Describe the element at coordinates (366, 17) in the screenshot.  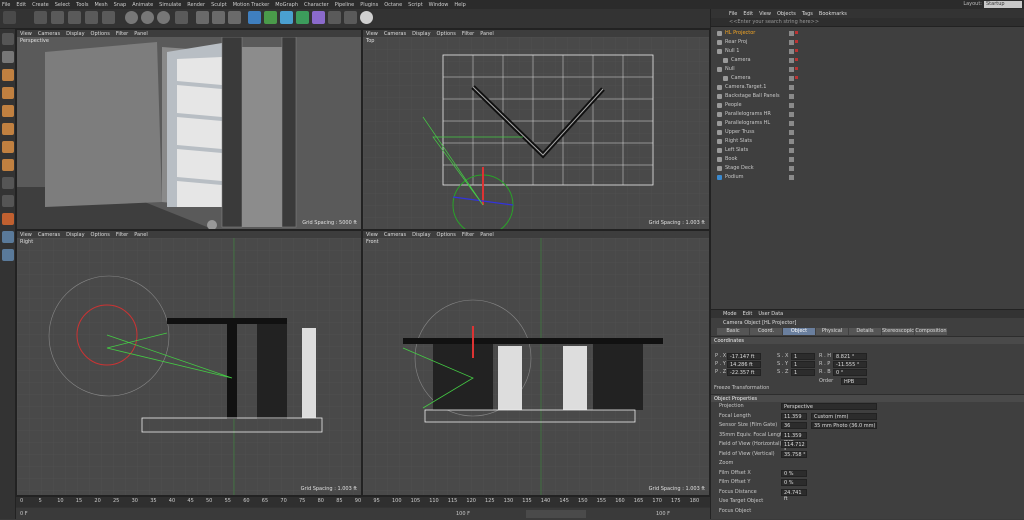
I see `light-icon` at that location.